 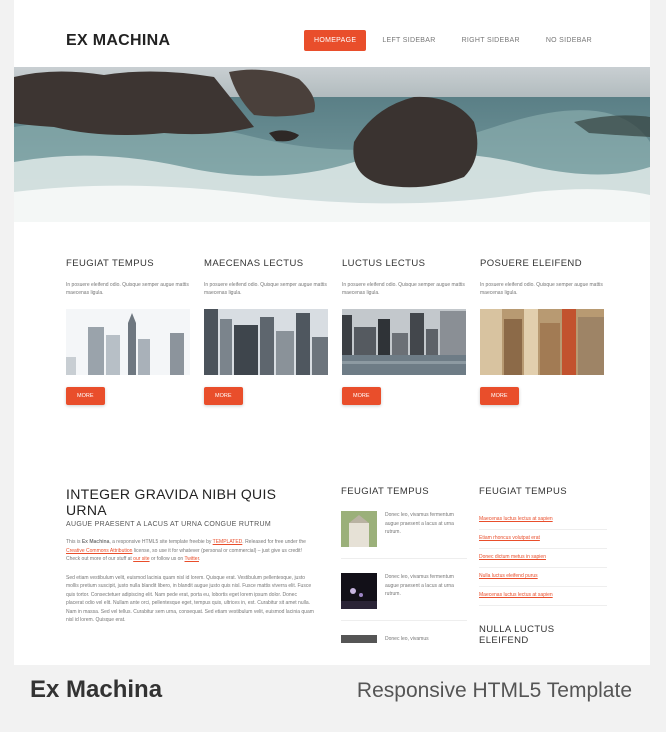 I want to click on post-thumb-icon, so click(x=359, y=639).